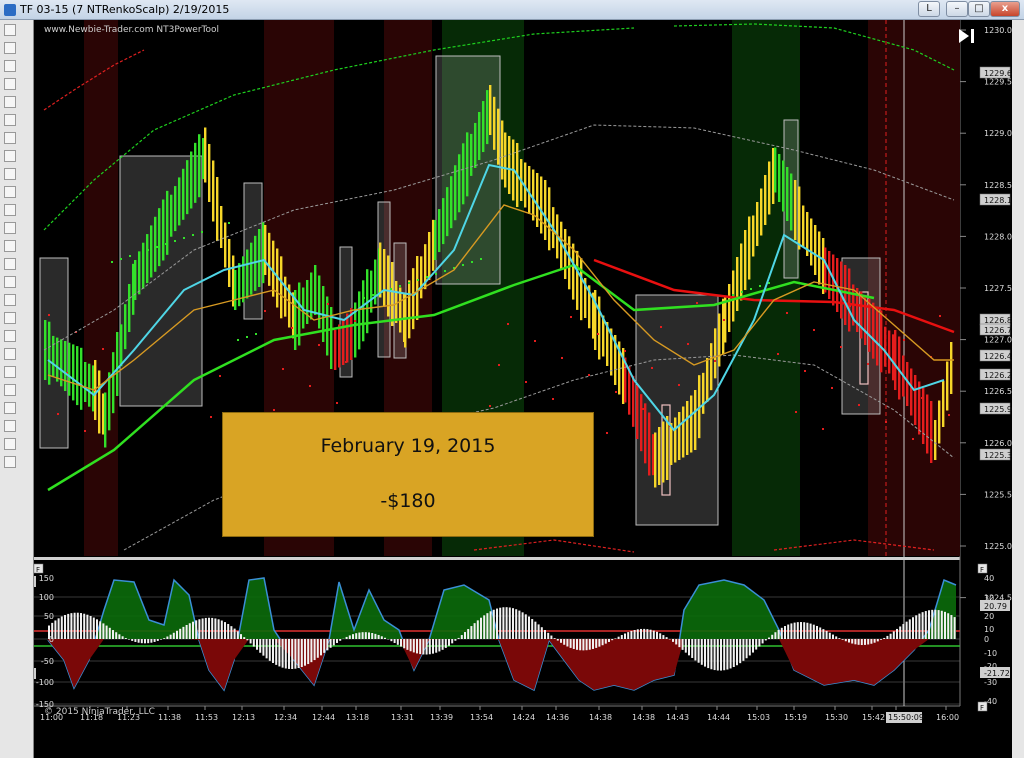 The width and height of the screenshot is (1024, 758). Describe the element at coordinates (990, 682) in the screenshot. I see `osc-right-label: -30` at that location.